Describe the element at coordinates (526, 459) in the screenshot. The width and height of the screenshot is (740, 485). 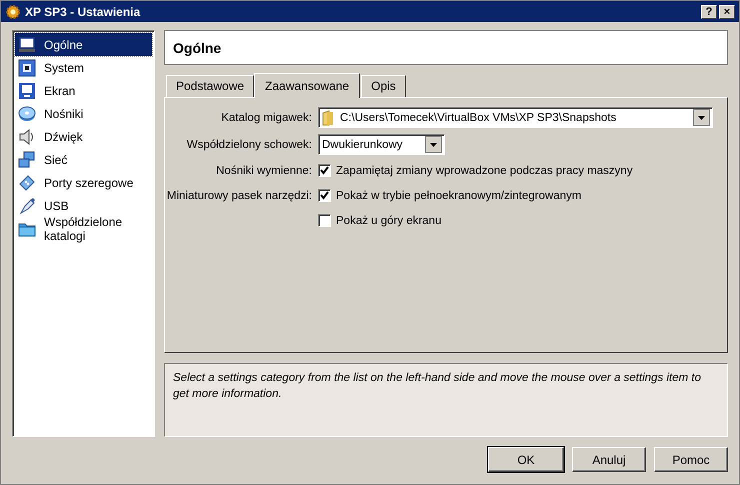
I see `dialog-button: OK` at that location.